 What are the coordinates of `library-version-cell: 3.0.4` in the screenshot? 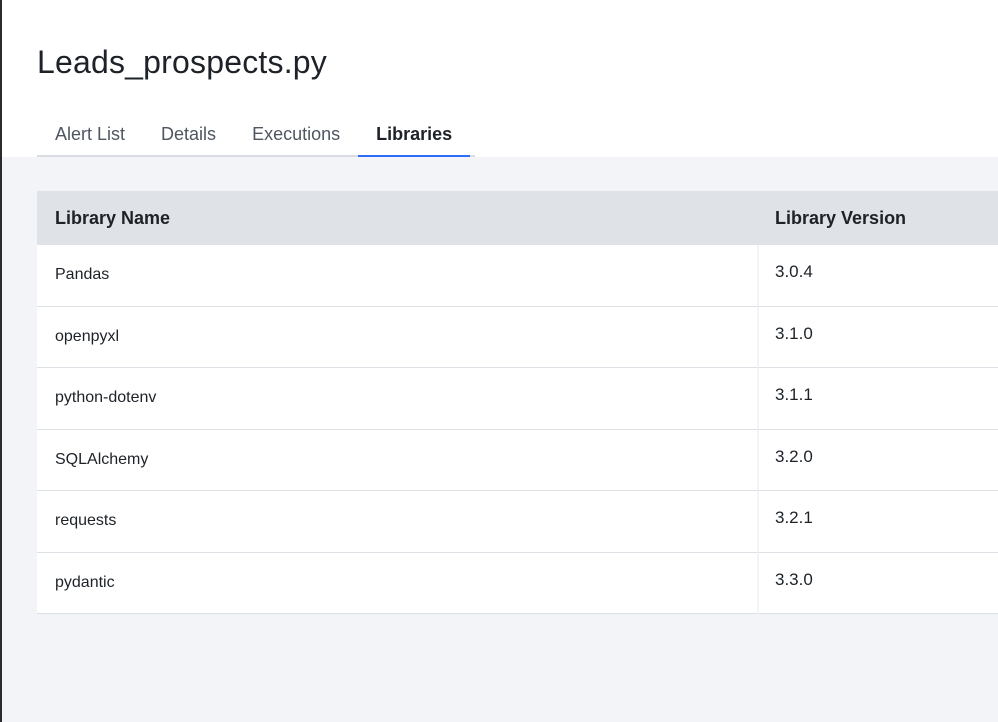 It's located at (877, 276).